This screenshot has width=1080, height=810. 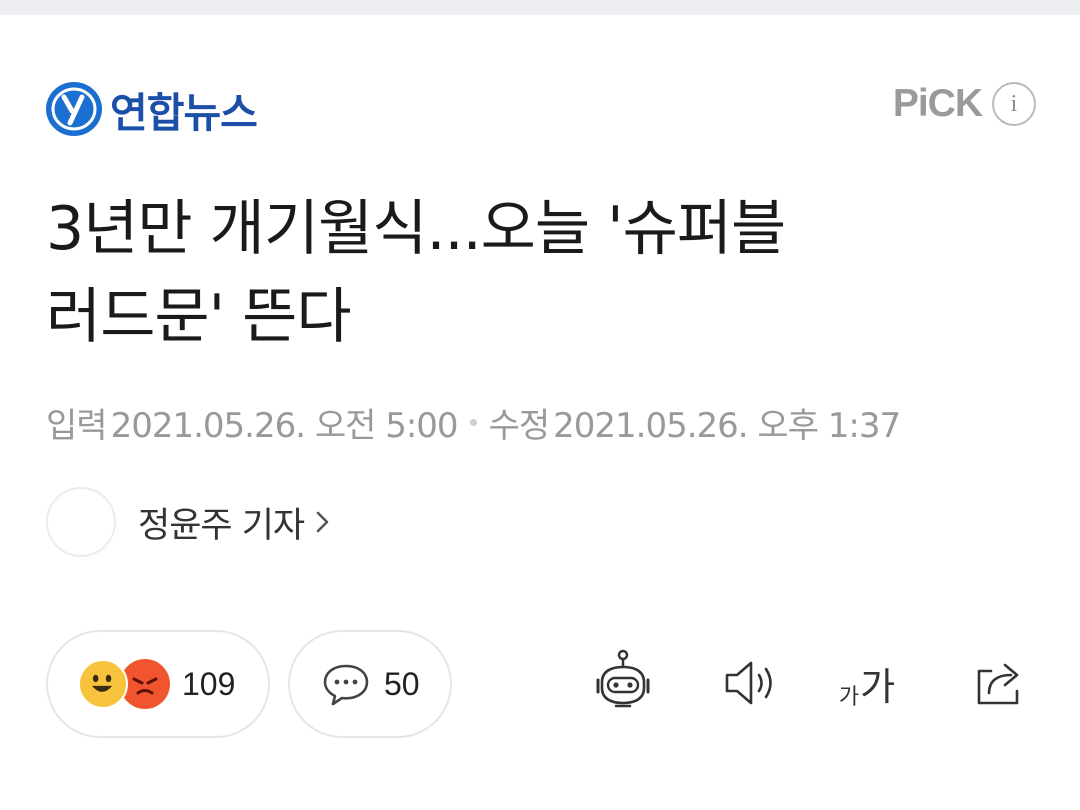 What do you see at coordinates (74, 109) in the screenshot?
I see `yonhap-emblem-icon` at bounding box center [74, 109].